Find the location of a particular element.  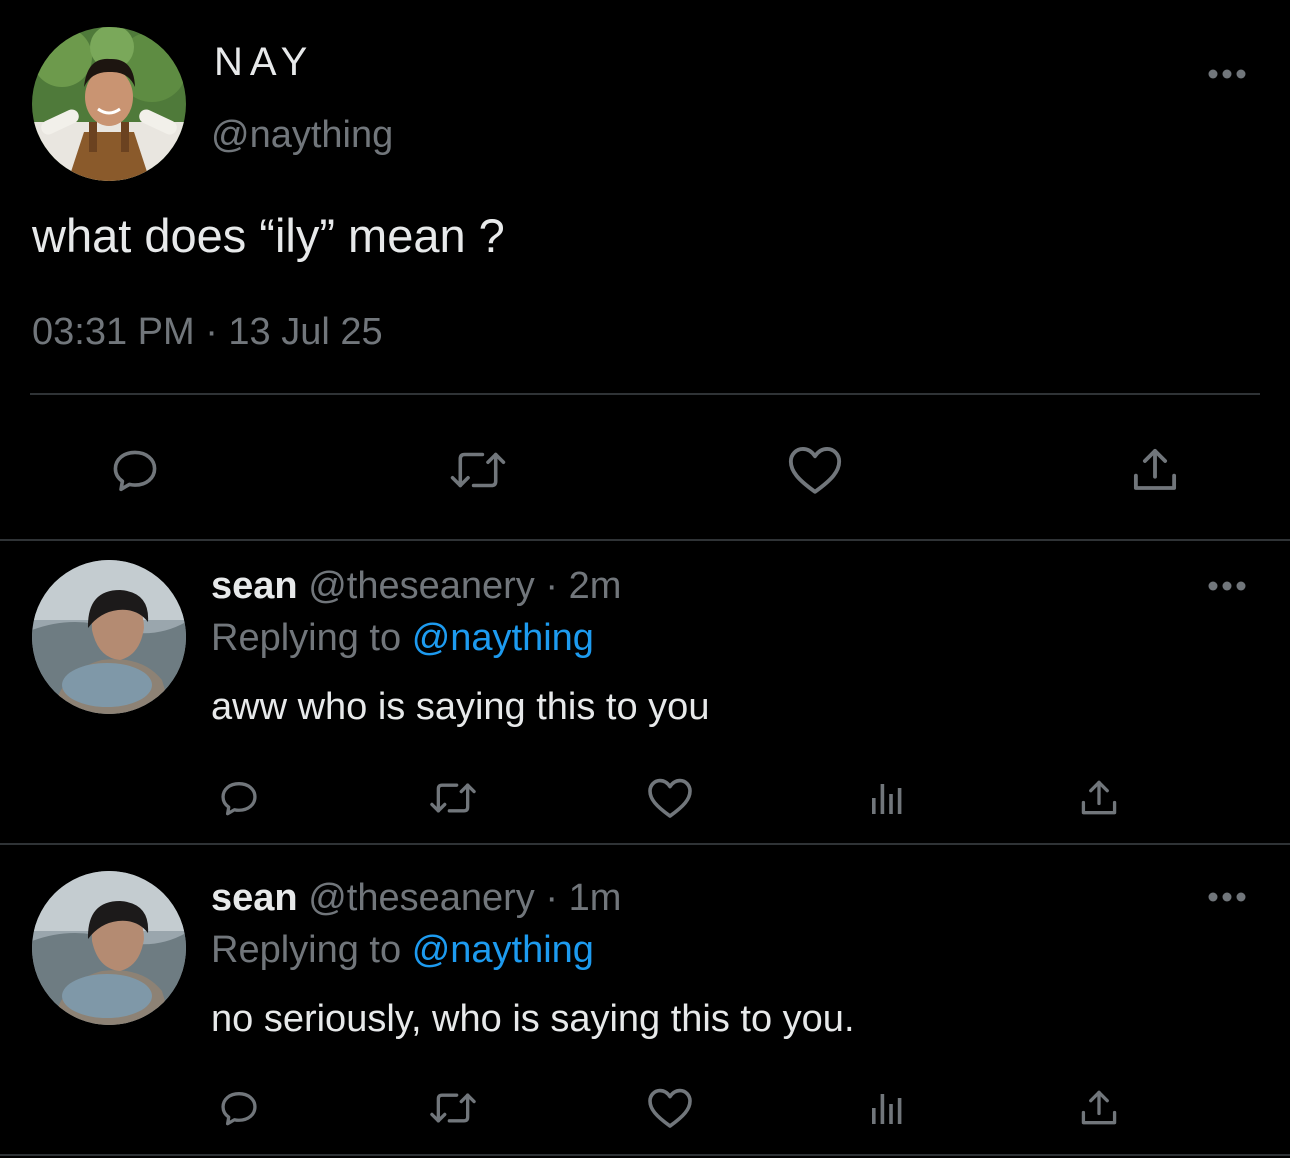

avatar-nay is located at coordinates (109, 104).